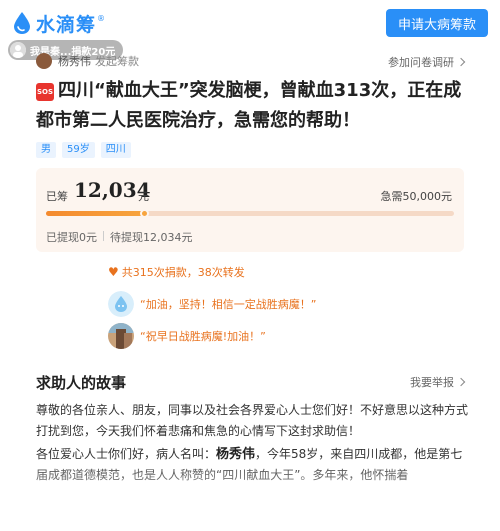  I want to click on tag-location: 四川, so click(115, 150).